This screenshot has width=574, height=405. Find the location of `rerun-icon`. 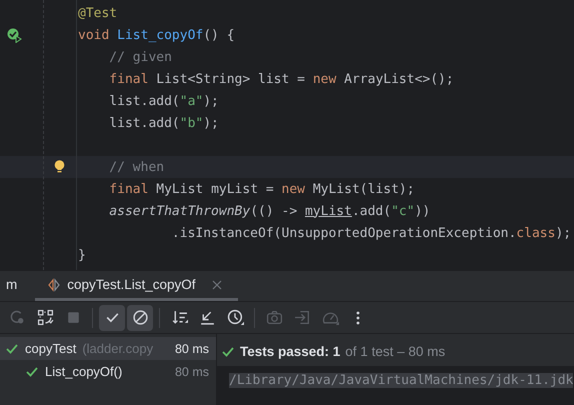

rerun-icon is located at coordinates (17, 317).